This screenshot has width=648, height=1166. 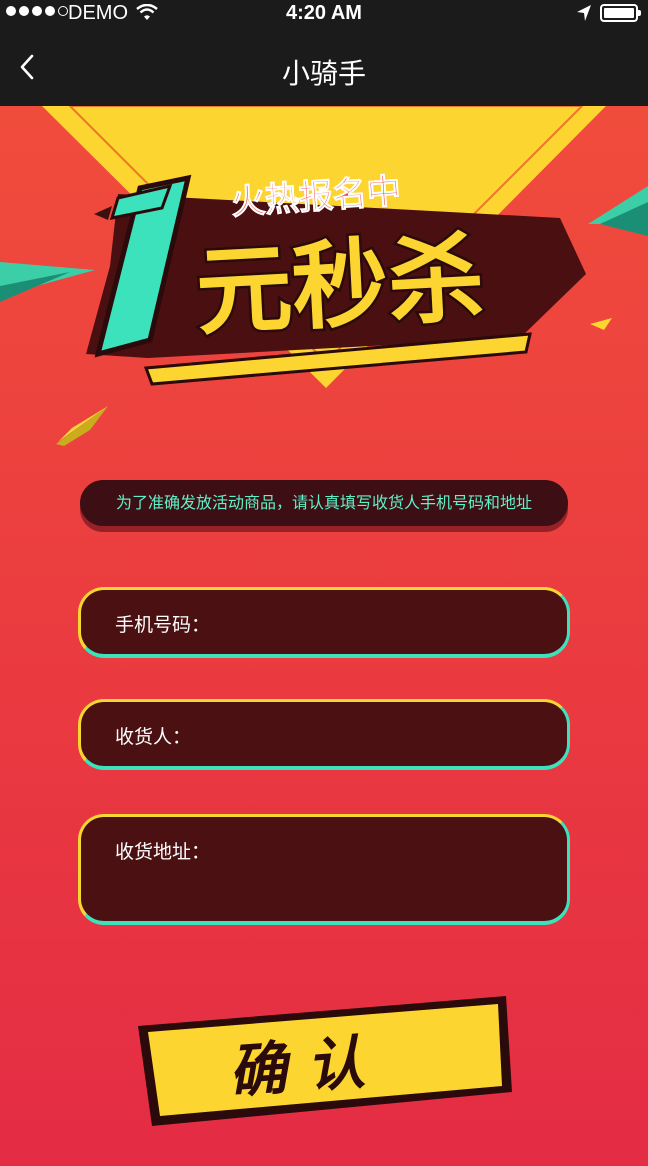 I want to click on confirm-button: 确 认, so click(x=325, y=1063).